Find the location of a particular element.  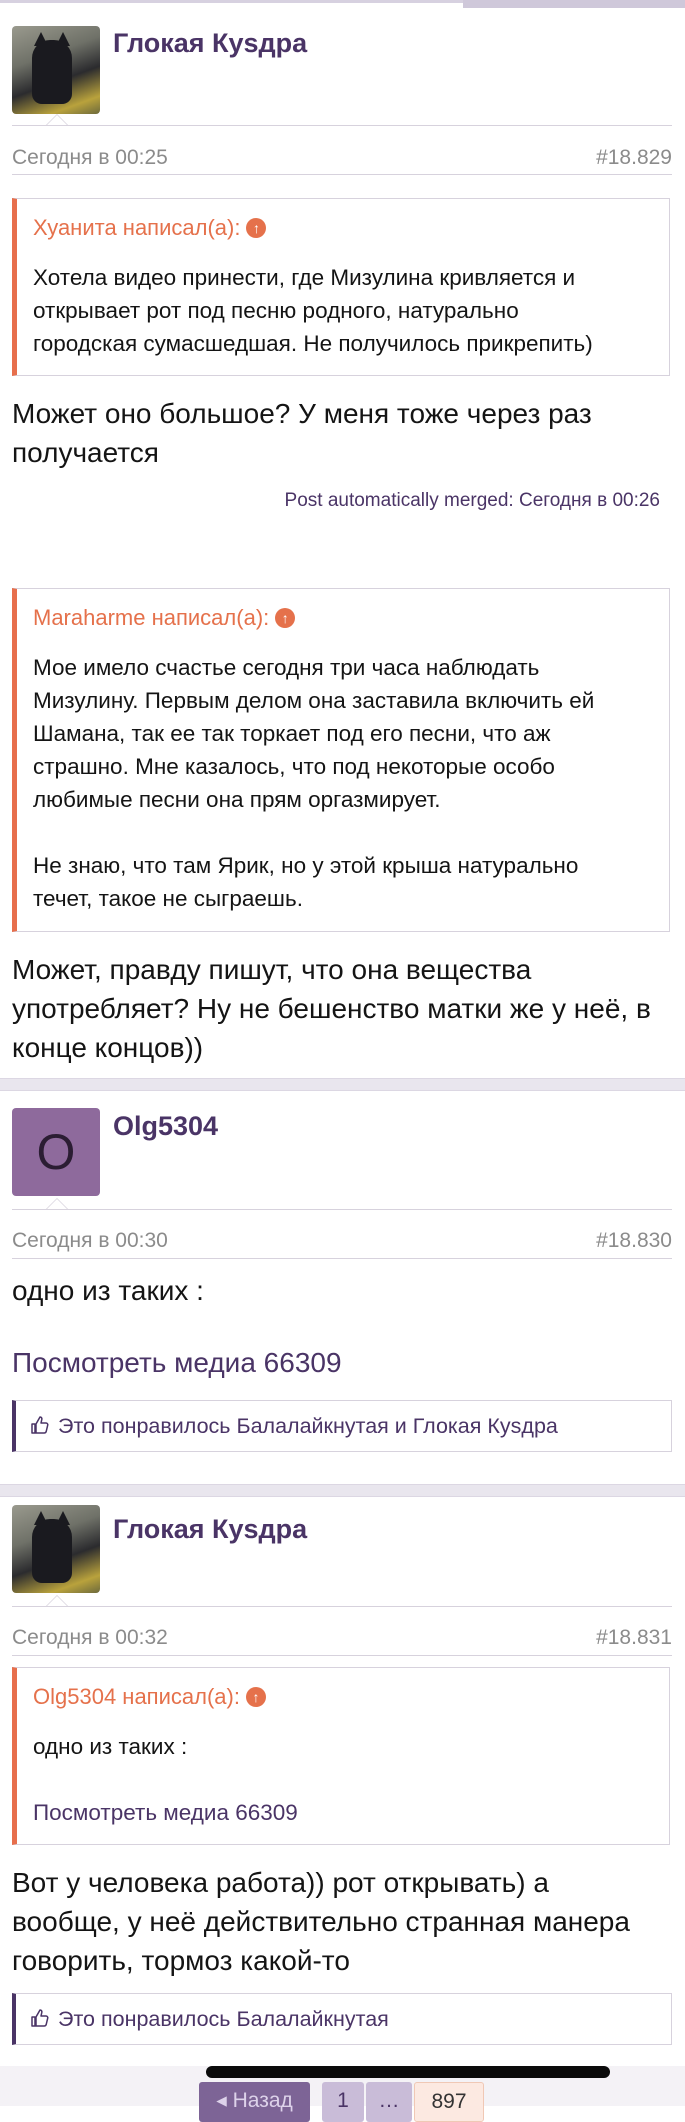

top-tab-strip is located at coordinates (574, 4).